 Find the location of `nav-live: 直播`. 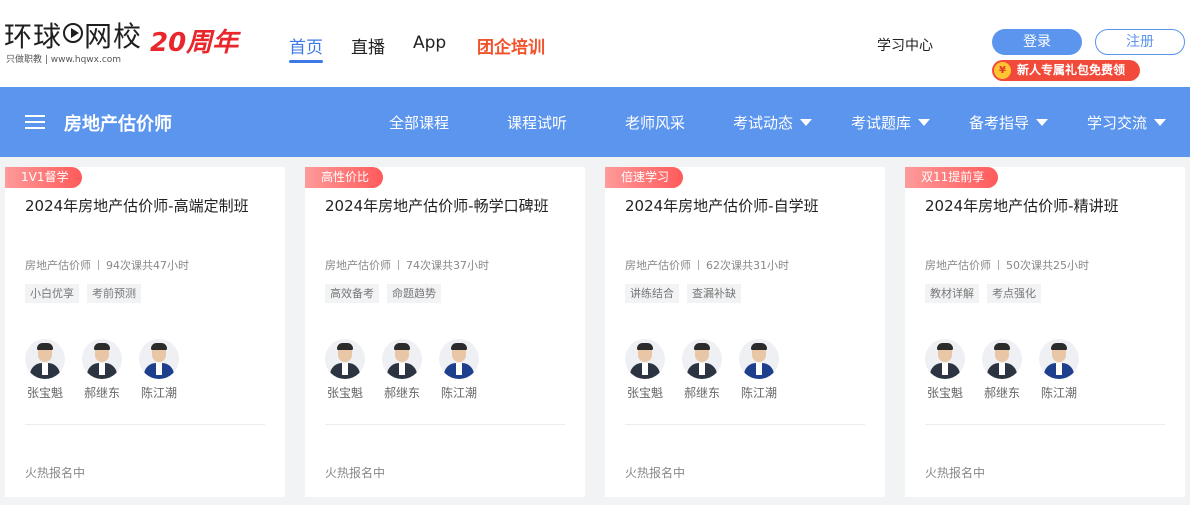

nav-live: 直播 is located at coordinates (368, 45).